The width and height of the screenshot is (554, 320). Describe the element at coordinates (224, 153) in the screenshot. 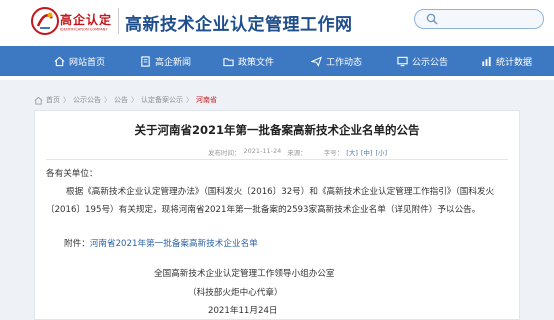

I see `date-label: 发布时间：` at that location.